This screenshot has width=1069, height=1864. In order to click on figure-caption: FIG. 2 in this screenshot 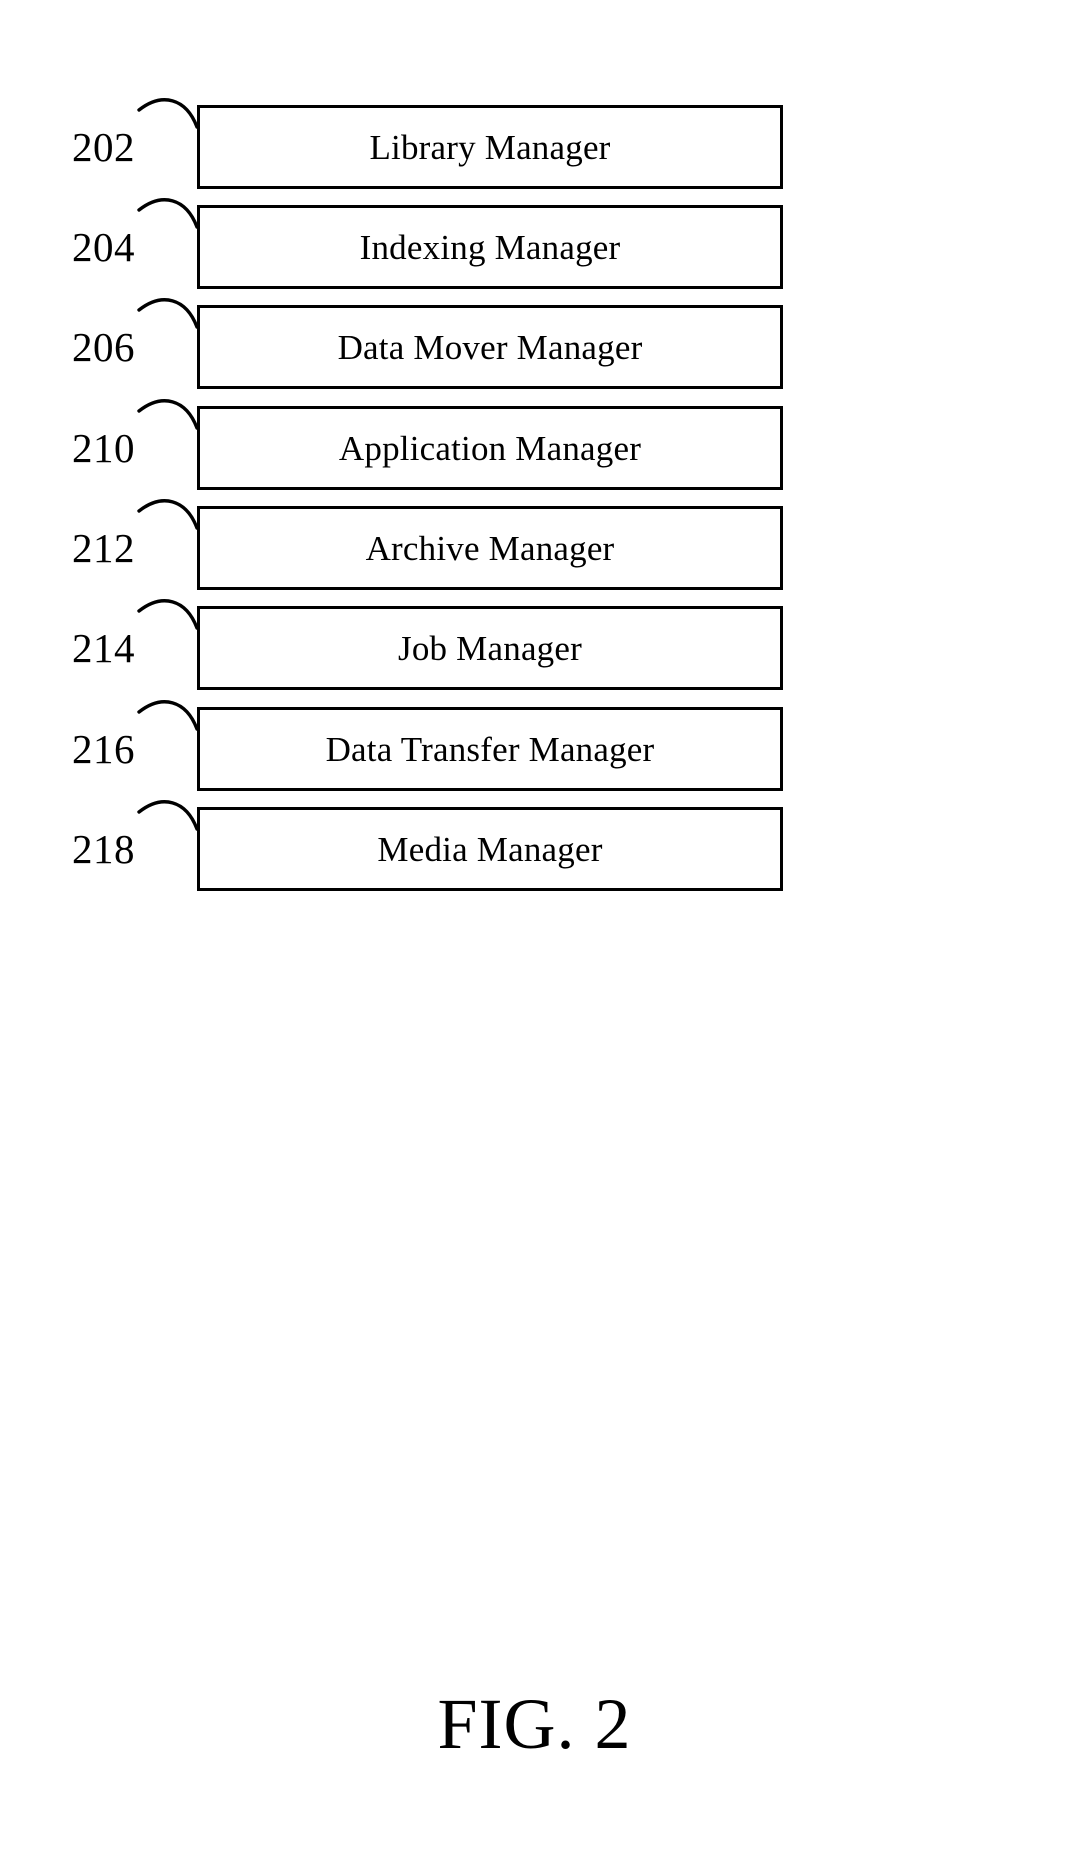, I will do `click(534, 1724)`.